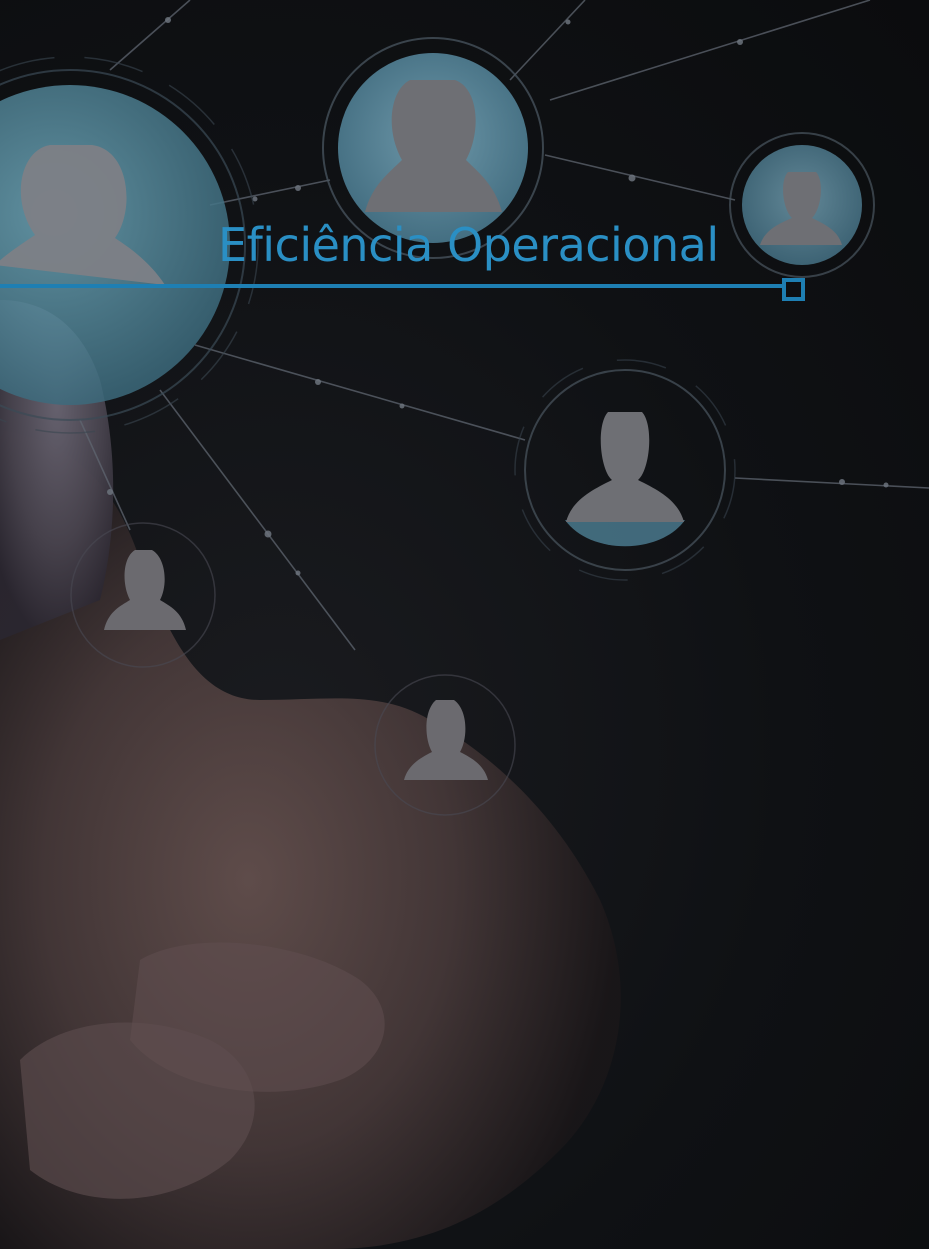 The height and width of the screenshot is (1249, 929). I want to click on title-banner: Eficiência Operacional, so click(464, 259).